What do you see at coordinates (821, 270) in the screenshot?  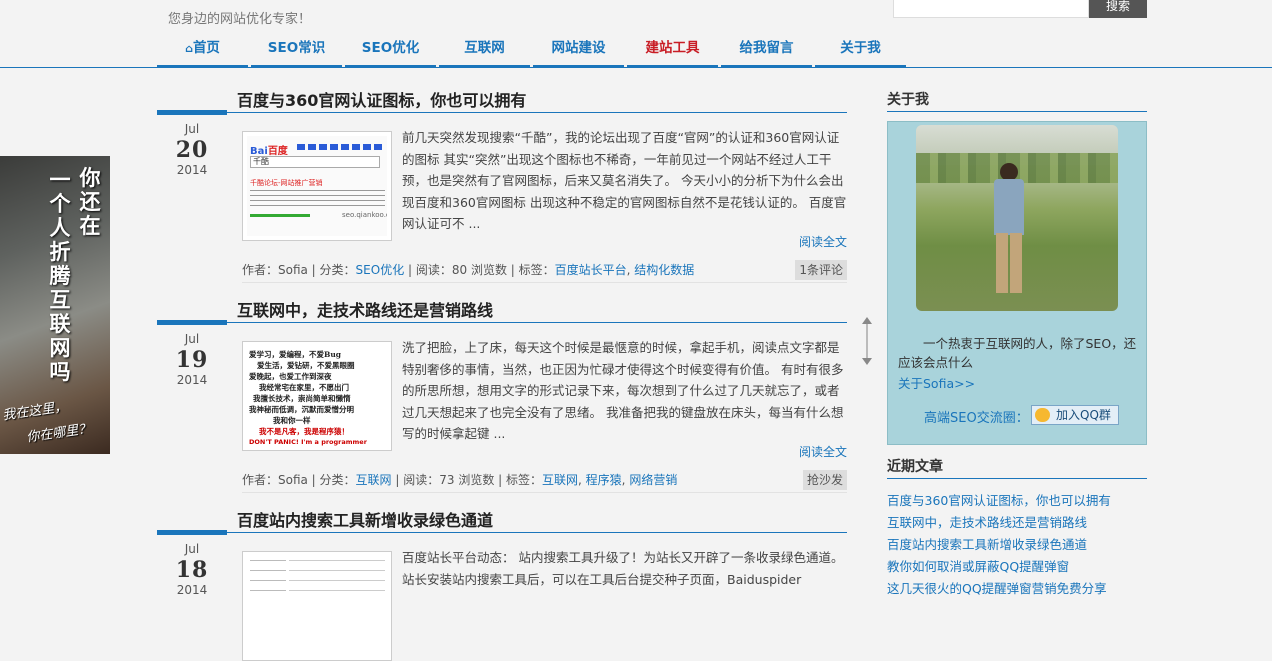 I see `comment-count: 1条评论` at bounding box center [821, 270].